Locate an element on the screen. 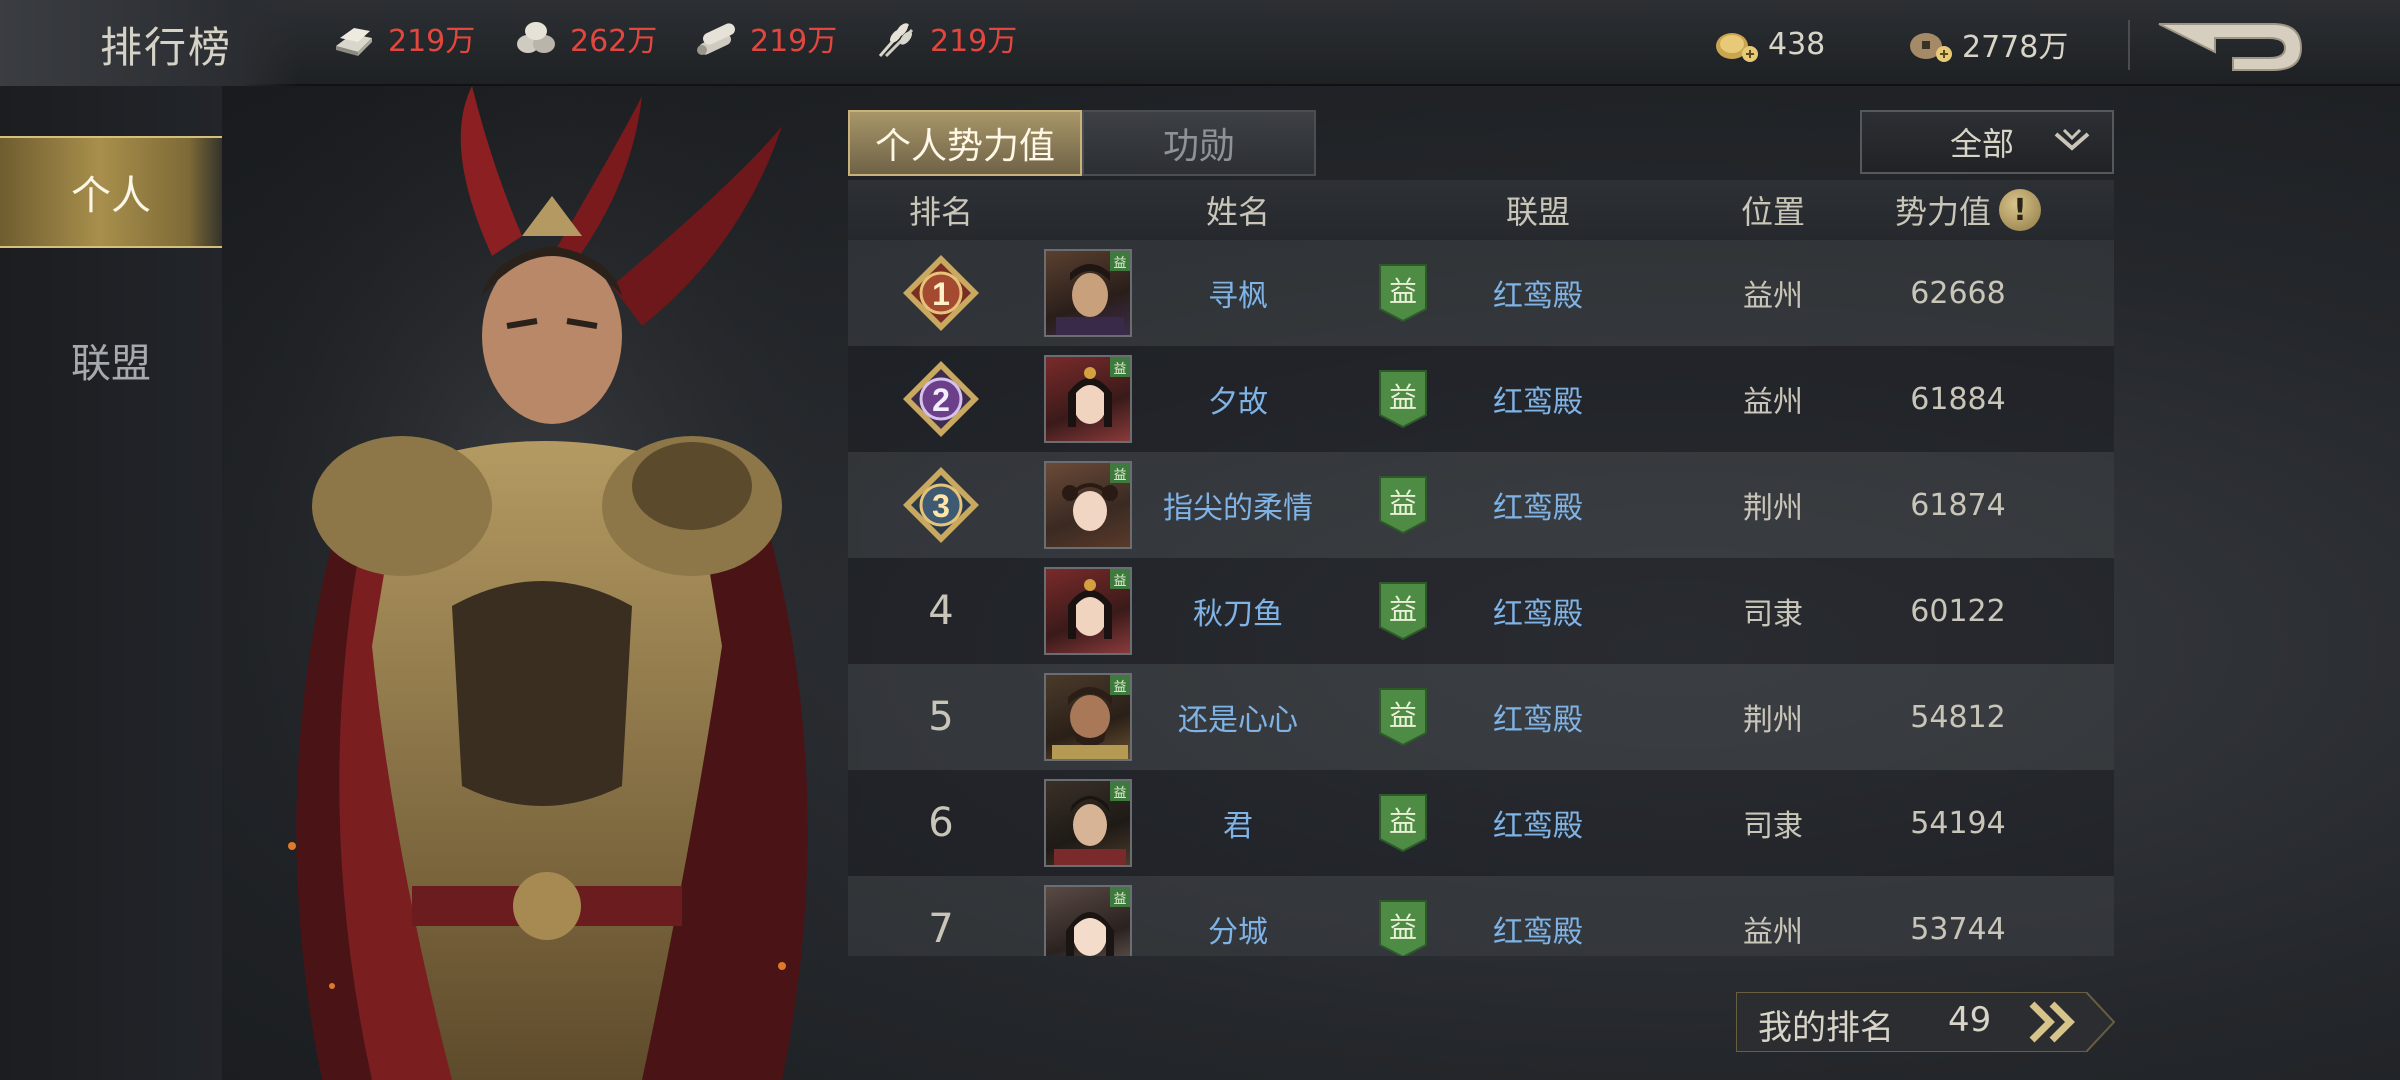 The image size is (2400, 1080). resource-stone: 262万 is located at coordinates (584, 38).